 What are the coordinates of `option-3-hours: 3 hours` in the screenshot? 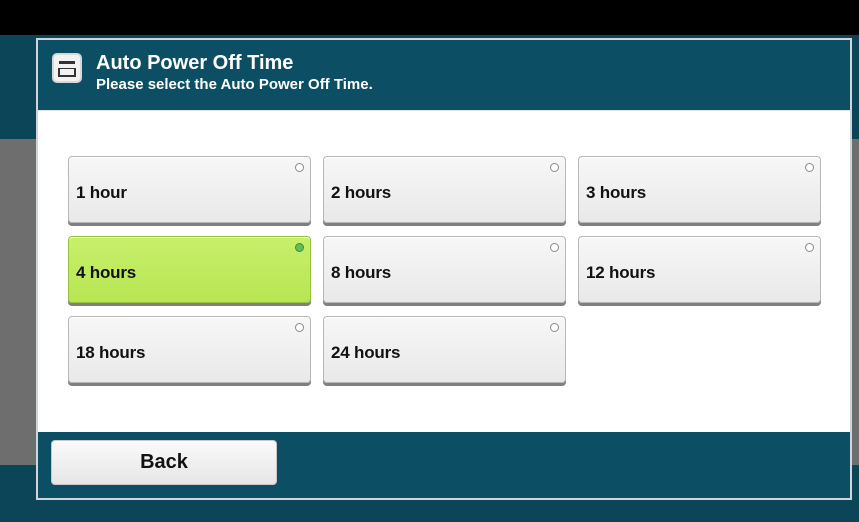 It's located at (699, 189).